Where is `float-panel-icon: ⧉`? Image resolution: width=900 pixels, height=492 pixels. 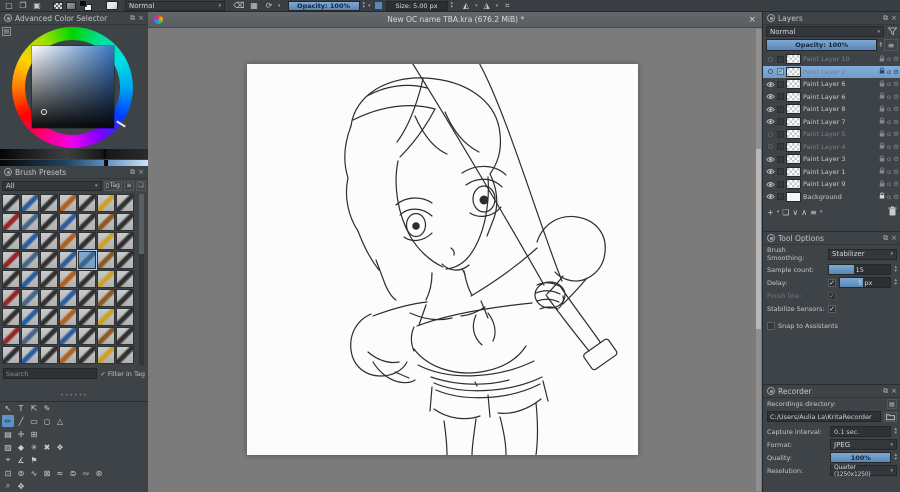 float-panel-icon: ⧉ is located at coordinates (885, 391).